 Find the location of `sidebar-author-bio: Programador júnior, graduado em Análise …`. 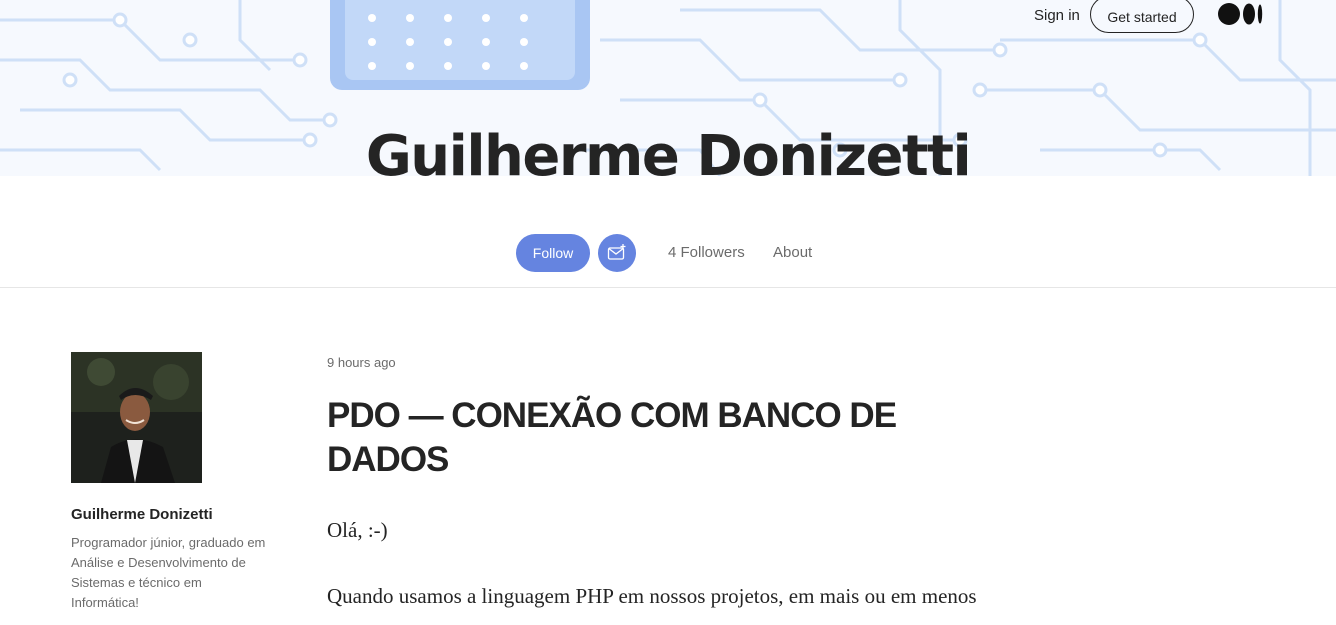

sidebar-author-bio: Programador júnior, graduado em Análise … is located at coordinates (168, 572).